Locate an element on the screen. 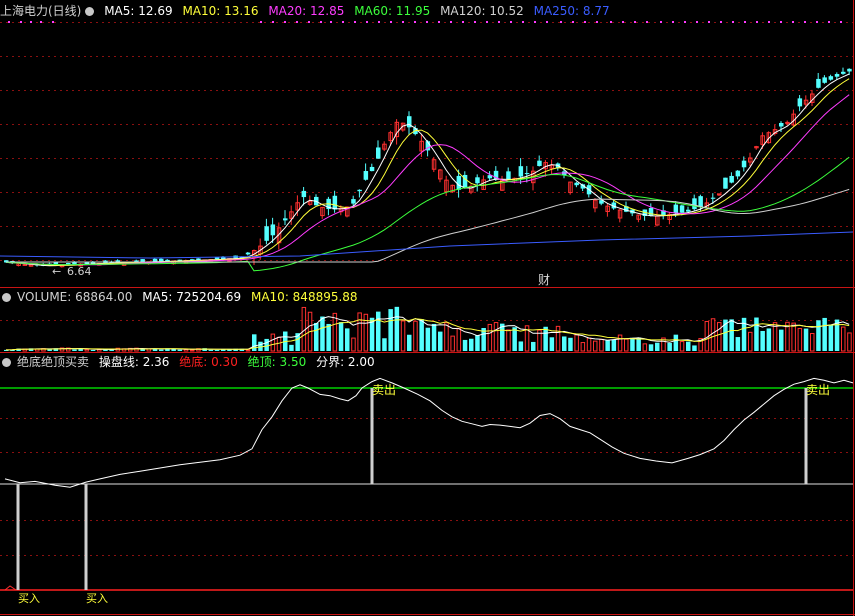 The height and width of the screenshot is (616, 855). ma5-value: MA5: 12.69 is located at coordinates (138, 11).